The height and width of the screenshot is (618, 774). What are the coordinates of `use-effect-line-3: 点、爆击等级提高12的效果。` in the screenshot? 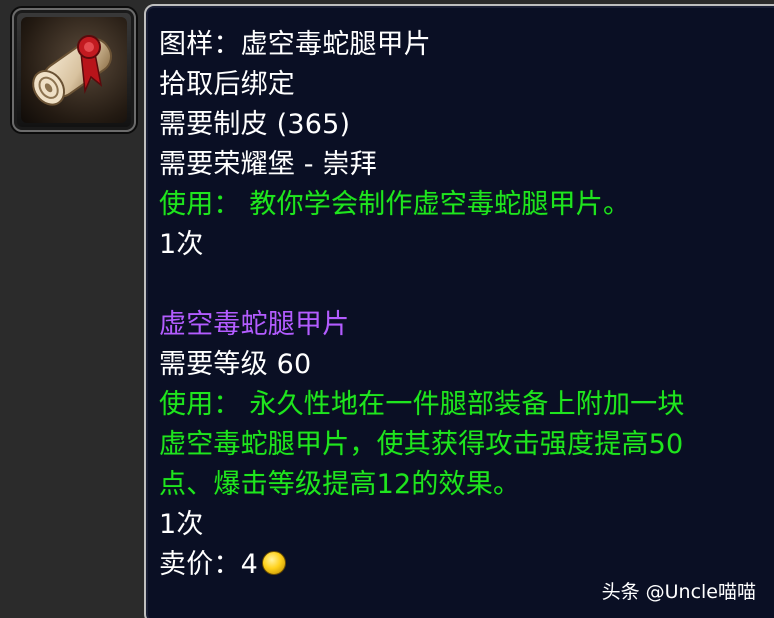 It's located at (340, 484).